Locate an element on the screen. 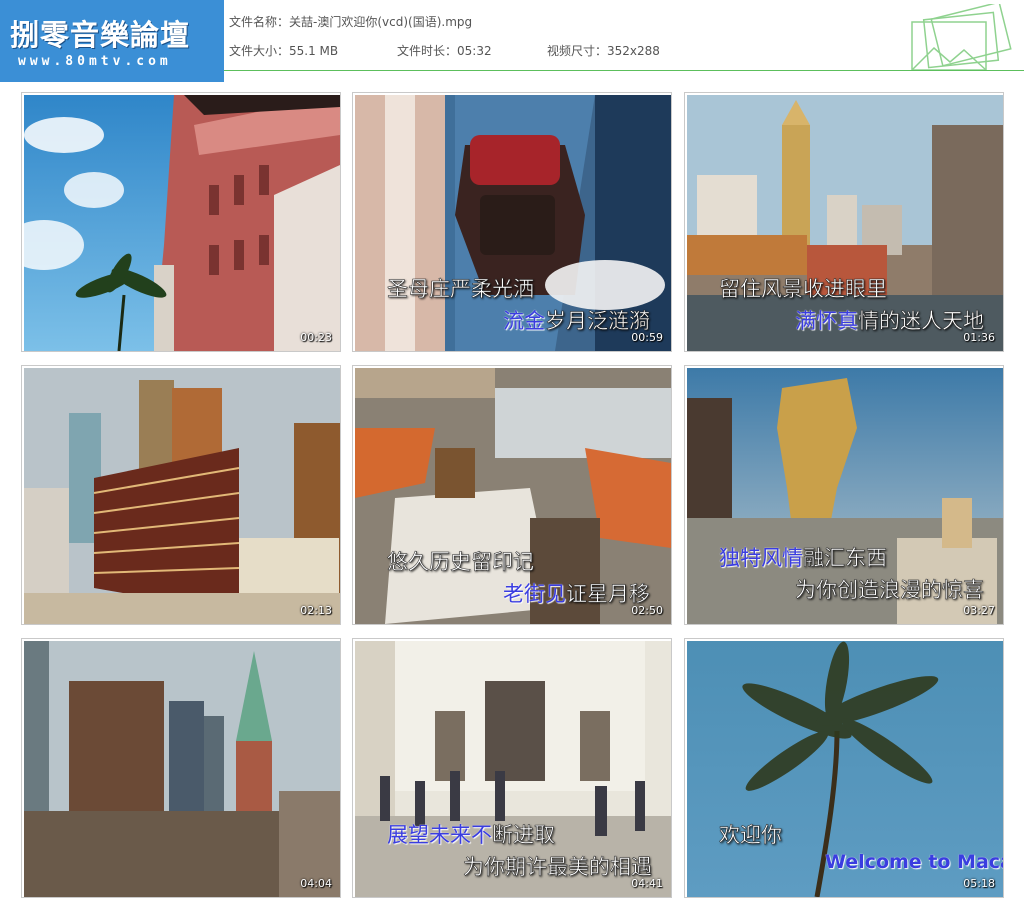 The image size is (1024, 918). file-name-value: 关喆-澳门欢迎你(vcd)(国语).mpg is located at coordinates (381, 22).